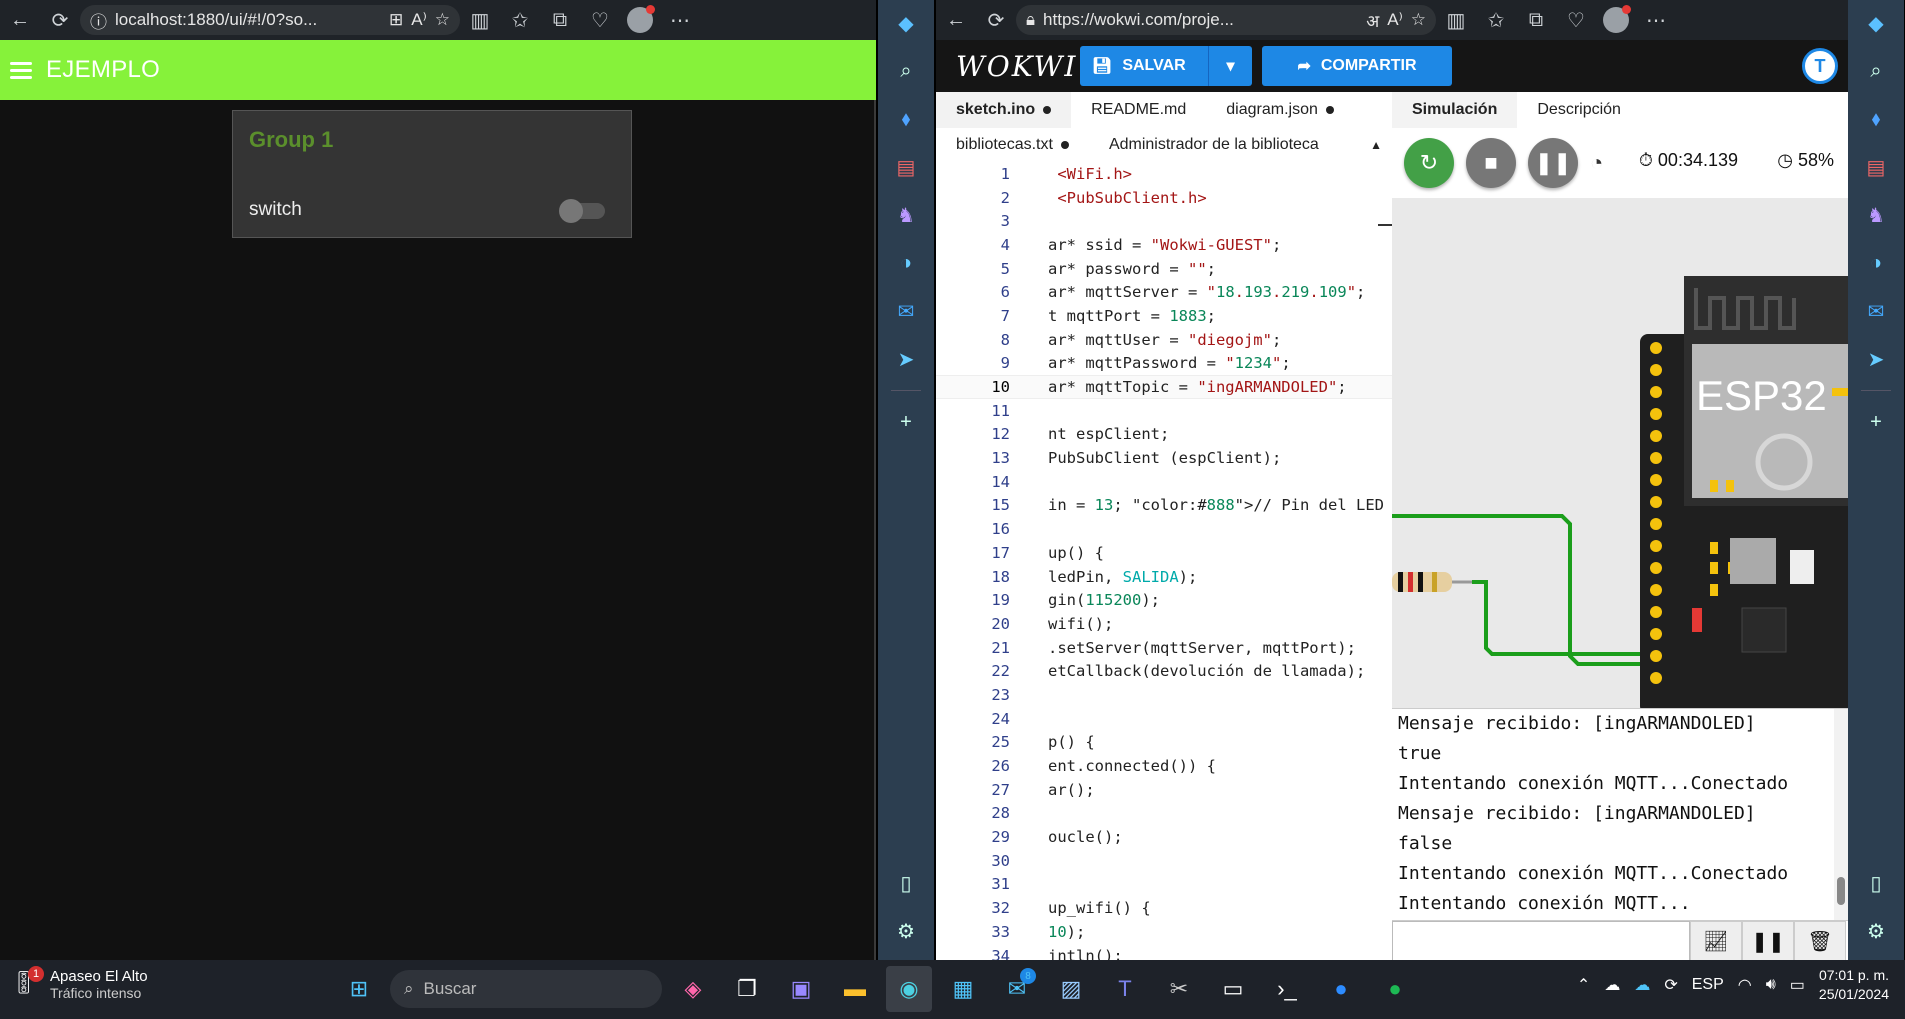 Image resolution: width=1905 pixels, height=1019 pixels. I want to click on code-line: 14, so click(1164, 482).